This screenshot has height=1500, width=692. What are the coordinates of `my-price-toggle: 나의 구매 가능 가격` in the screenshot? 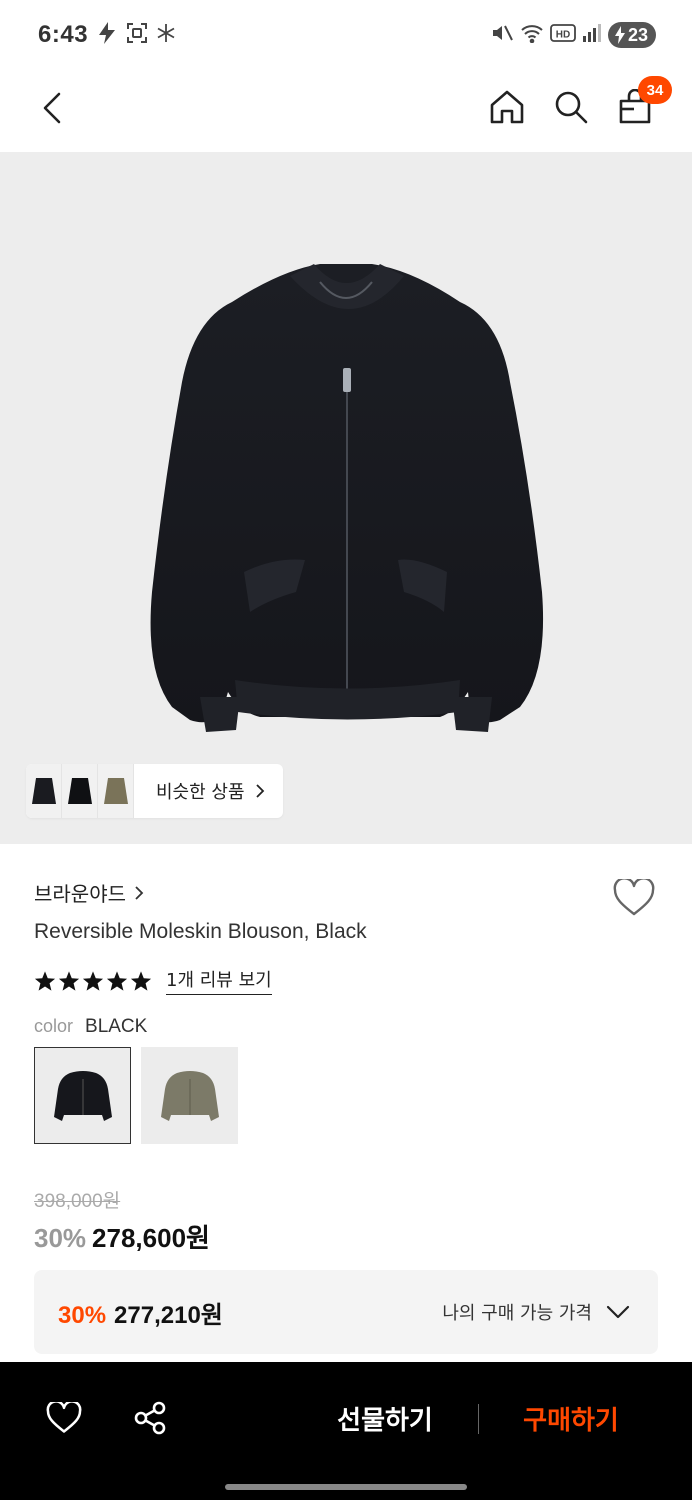 It's located at (536, 1312).